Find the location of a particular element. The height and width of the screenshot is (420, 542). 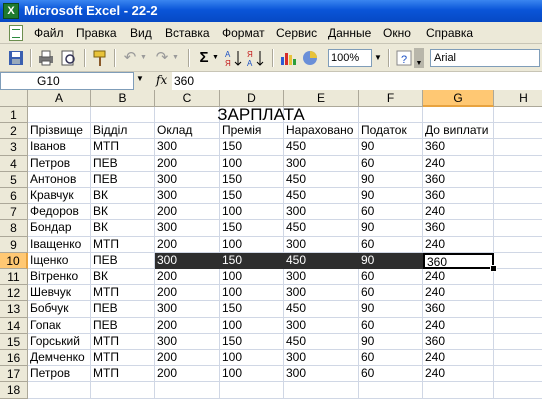

cell-h8 is located at coordinates (518, 228).